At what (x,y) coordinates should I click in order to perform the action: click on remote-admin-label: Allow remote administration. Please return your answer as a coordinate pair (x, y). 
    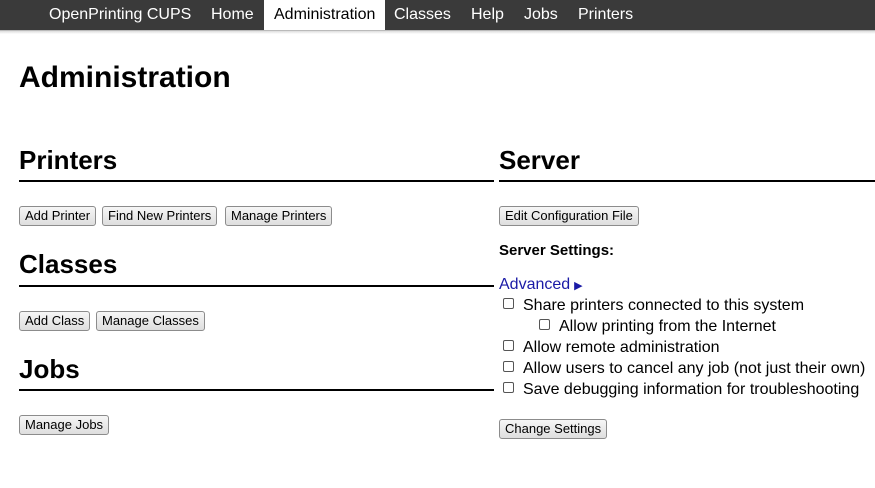
    Looking at the image, I should click on (621, 347).